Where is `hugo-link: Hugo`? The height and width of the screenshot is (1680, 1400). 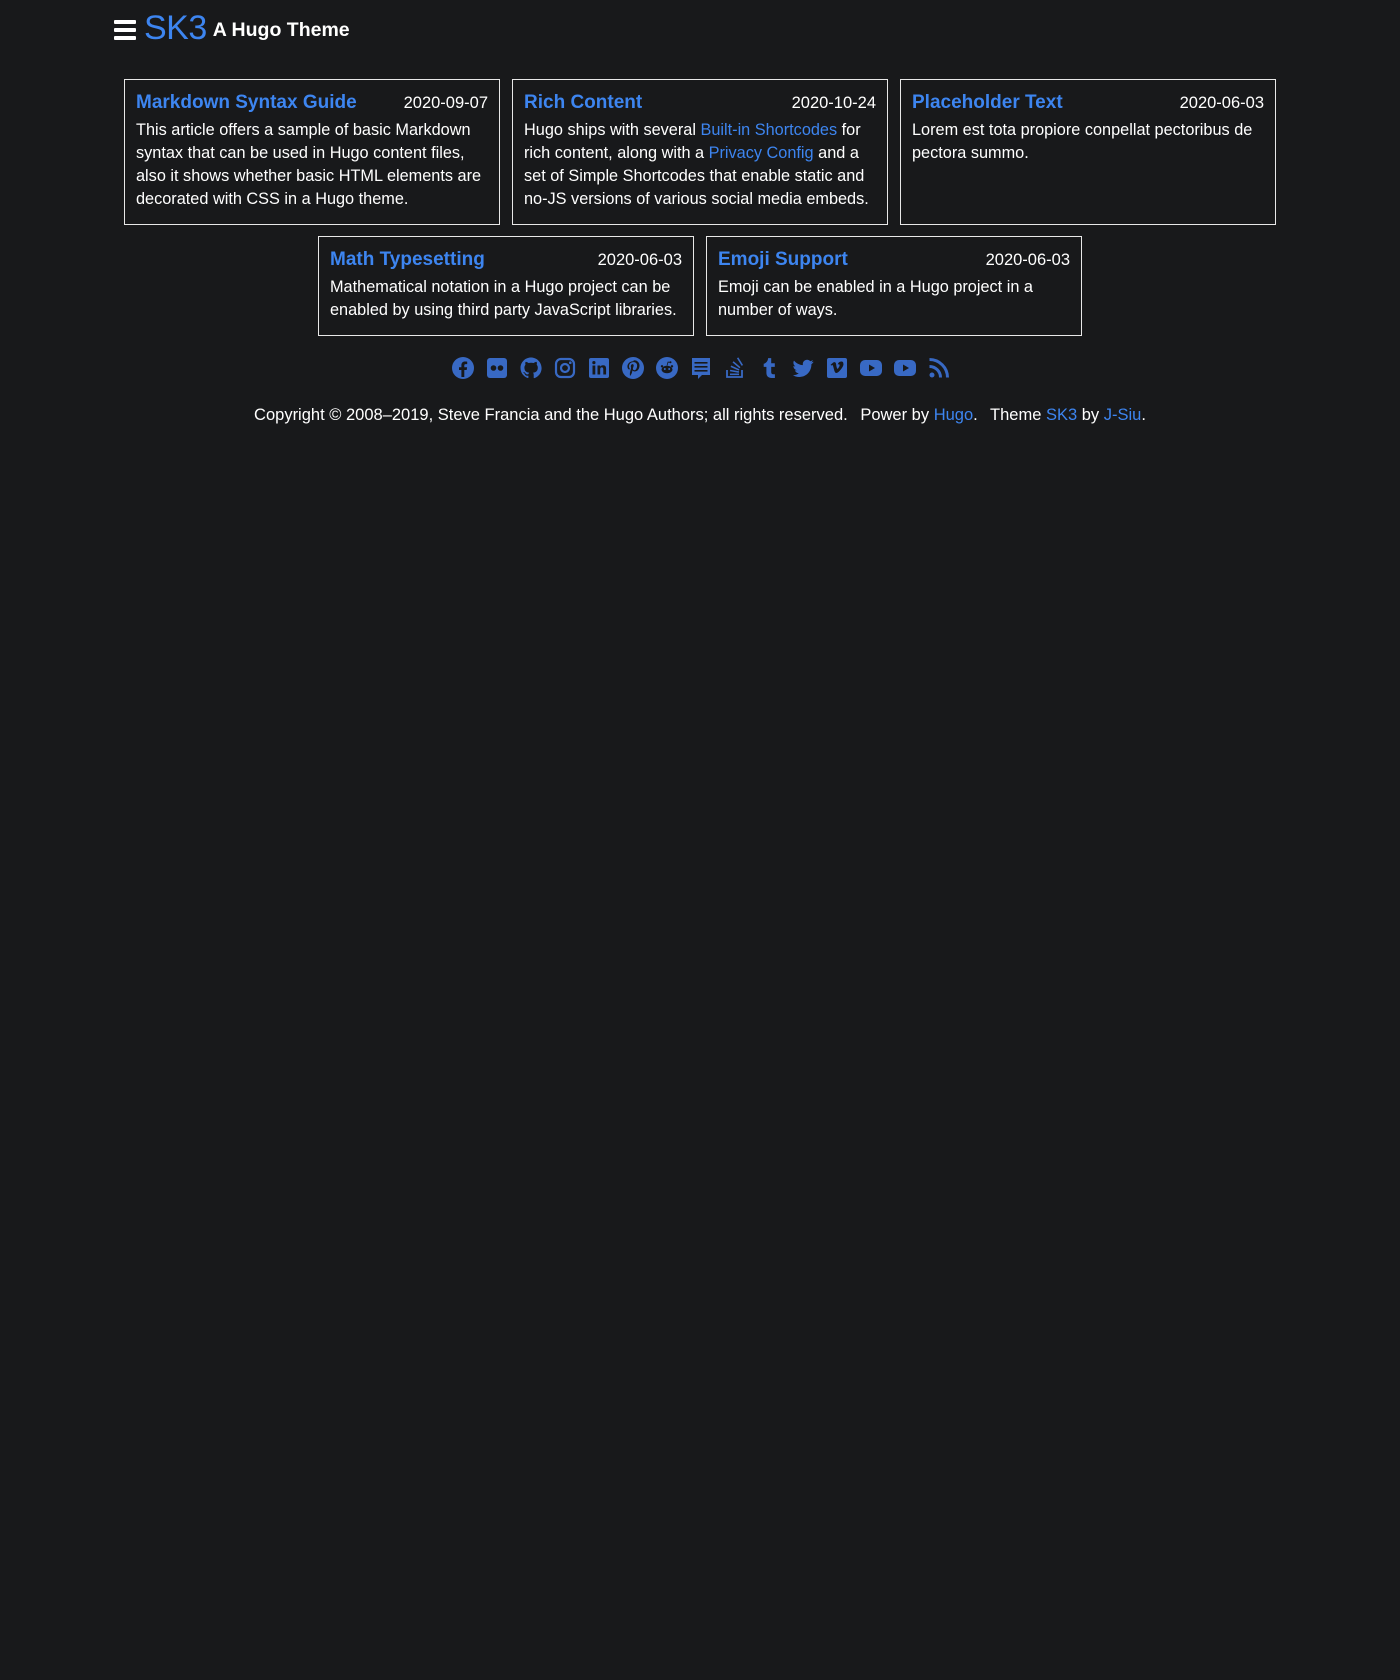
hugo-link: Hugo is located at coordinates (953, 415).